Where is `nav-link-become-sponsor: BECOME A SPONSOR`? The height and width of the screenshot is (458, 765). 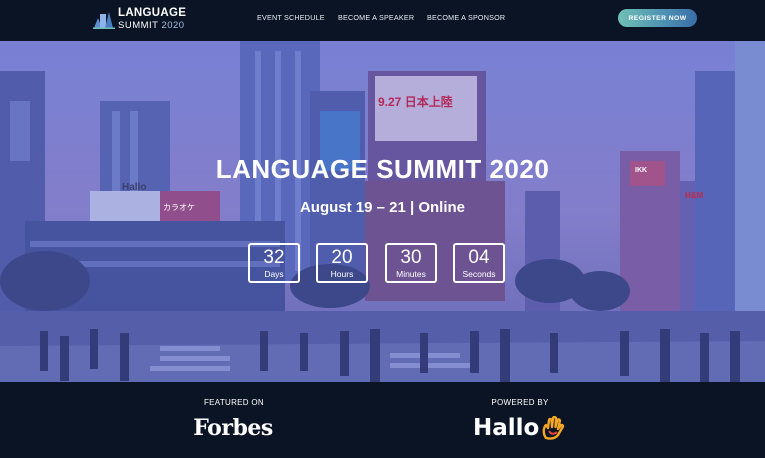 nav-link-become-sponsor: BECOME A SPONSOR is located at coordinates (466, 17).